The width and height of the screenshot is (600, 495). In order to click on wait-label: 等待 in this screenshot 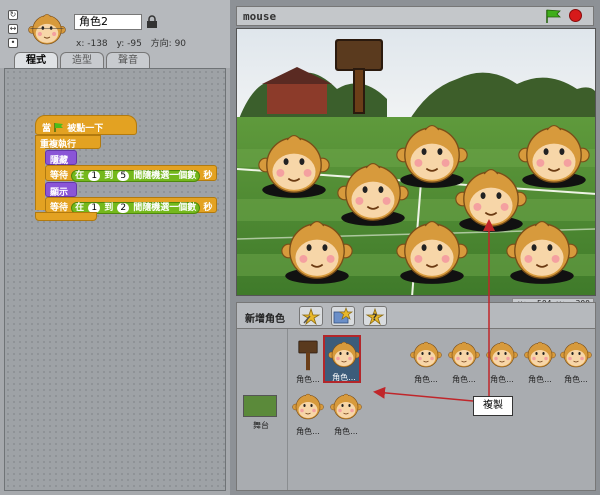, I will do `click(59, 176)`.